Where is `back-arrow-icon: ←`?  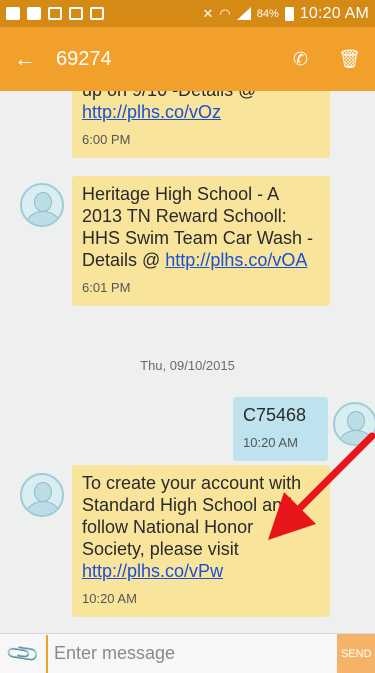 back-arrow-icon: ← is located at coordinates (27, 59).